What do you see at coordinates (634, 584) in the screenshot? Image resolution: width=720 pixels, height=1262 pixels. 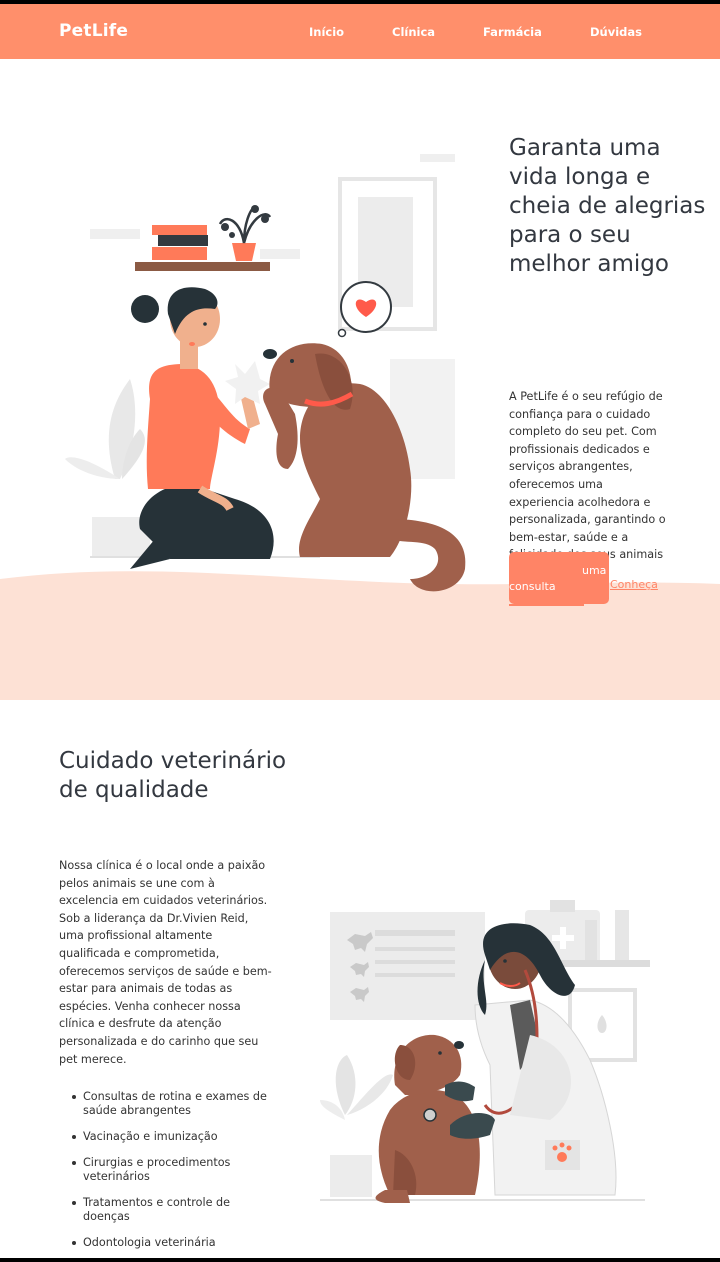 I see `conheca-link: Conheça` at bounding box center [634, 584].